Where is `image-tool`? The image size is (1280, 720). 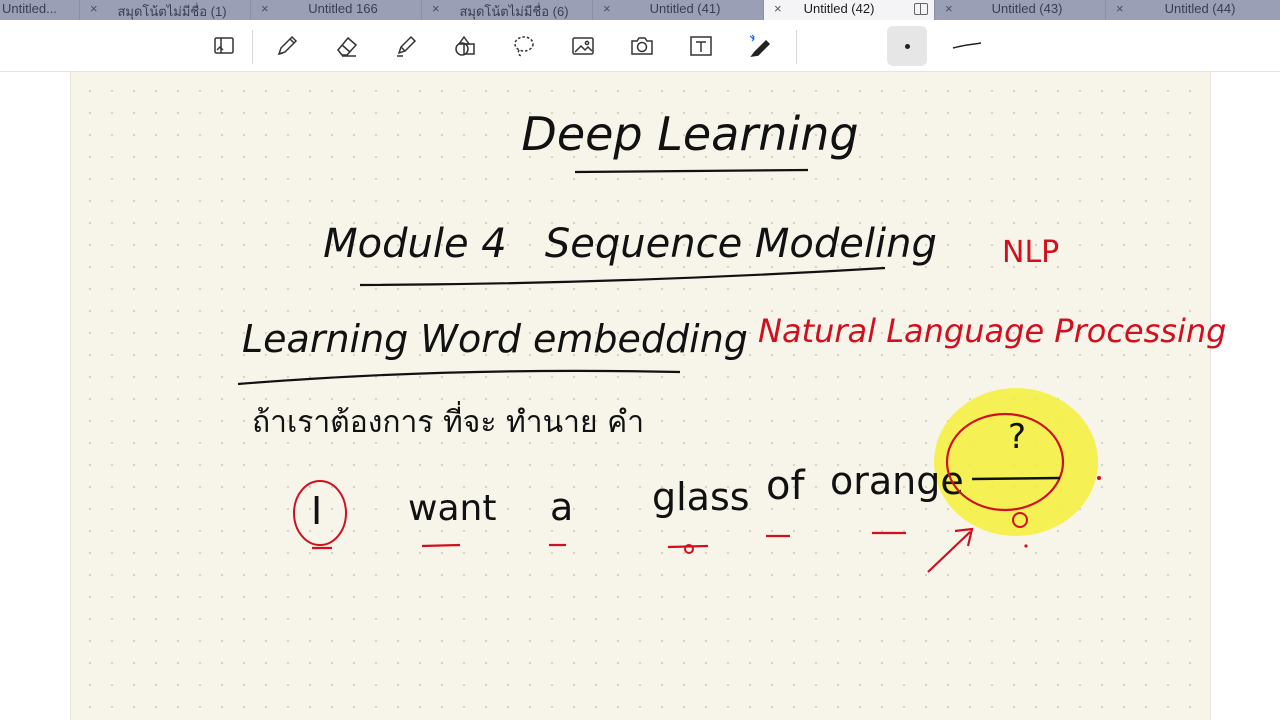 image-tool is located at coordinates (583, 46).